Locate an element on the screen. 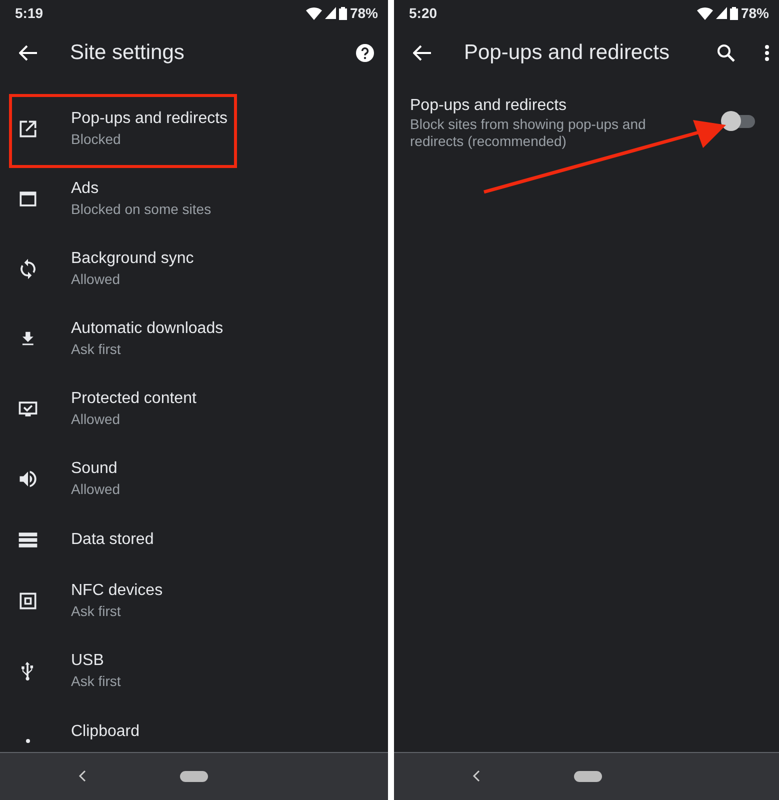 This screenshot has width=779, height=800. status-time: 5:20 is located at coordinates (423, 13).